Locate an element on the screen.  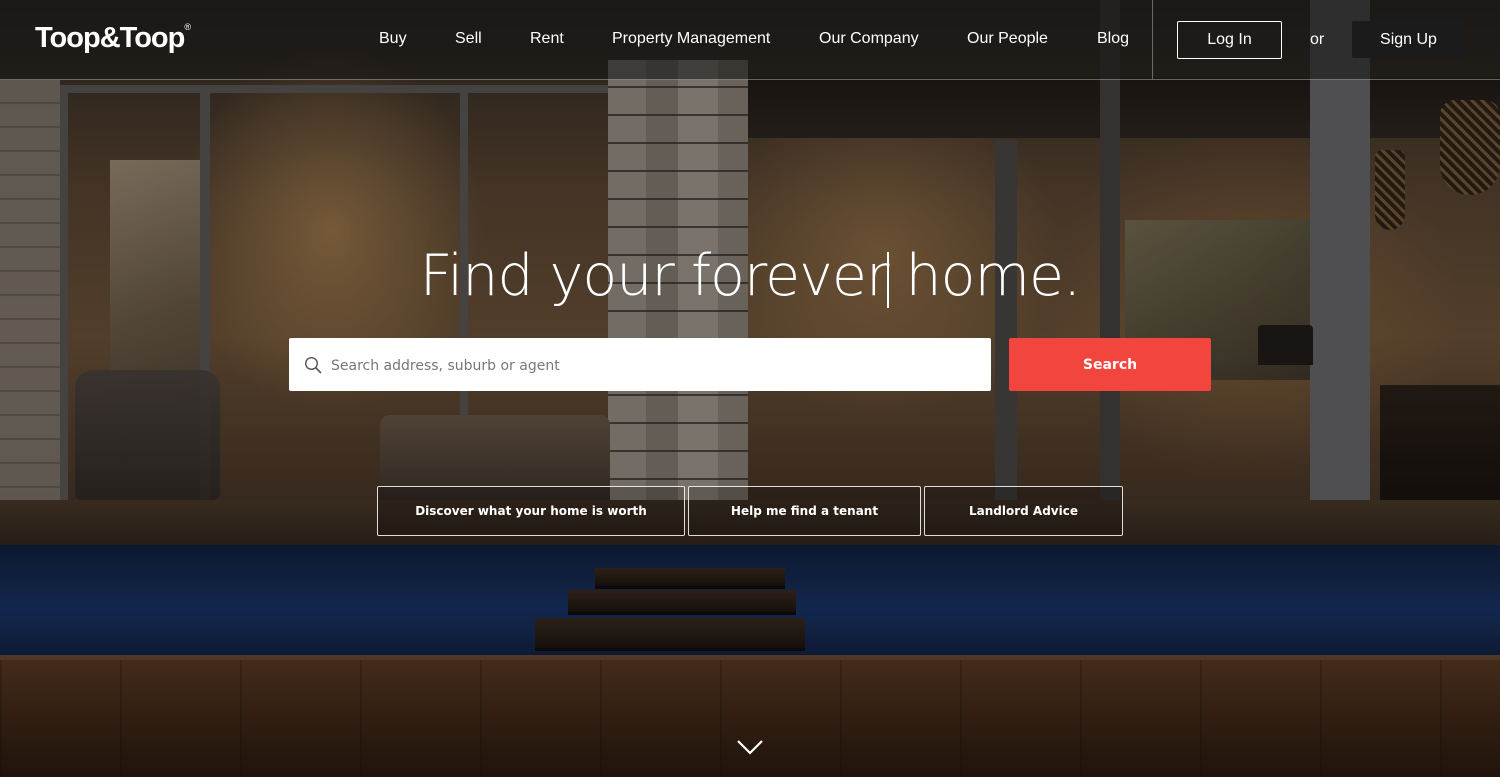
chevron-down-icon is located at coordinates (750, 747).